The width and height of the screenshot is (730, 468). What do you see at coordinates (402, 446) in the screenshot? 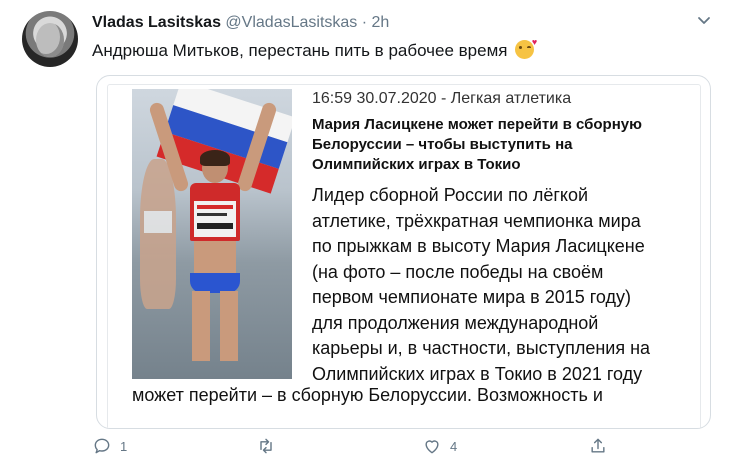
I see `tweet-actions: 1 4` at bounding box center [402, 446].